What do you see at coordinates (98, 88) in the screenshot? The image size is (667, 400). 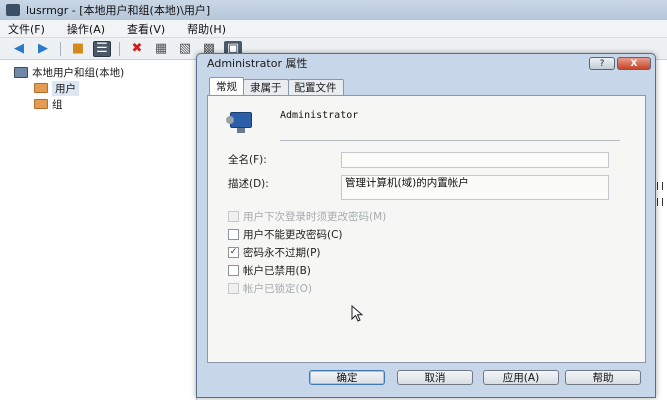 I see `tree-item-users: 用户` at bounding box center [98, 88].